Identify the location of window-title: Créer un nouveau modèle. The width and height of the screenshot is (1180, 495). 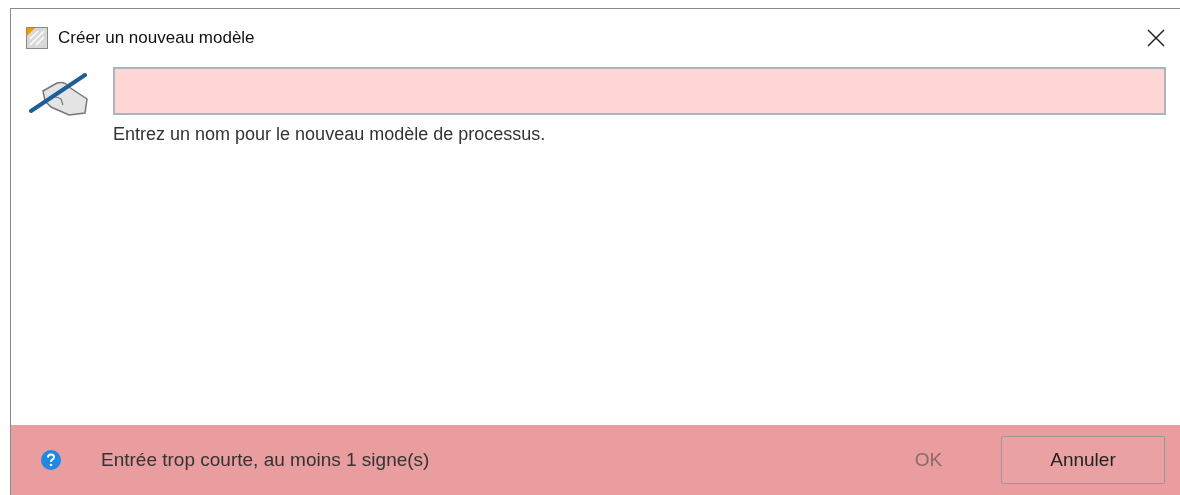
(156, 38).